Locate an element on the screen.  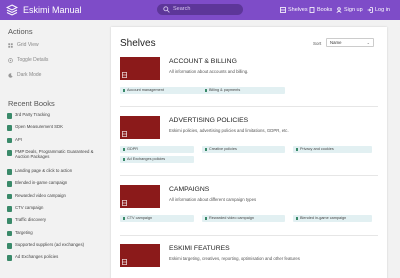
action-dark-mode-label: Dark Mode is located at coordinates (29, 75).